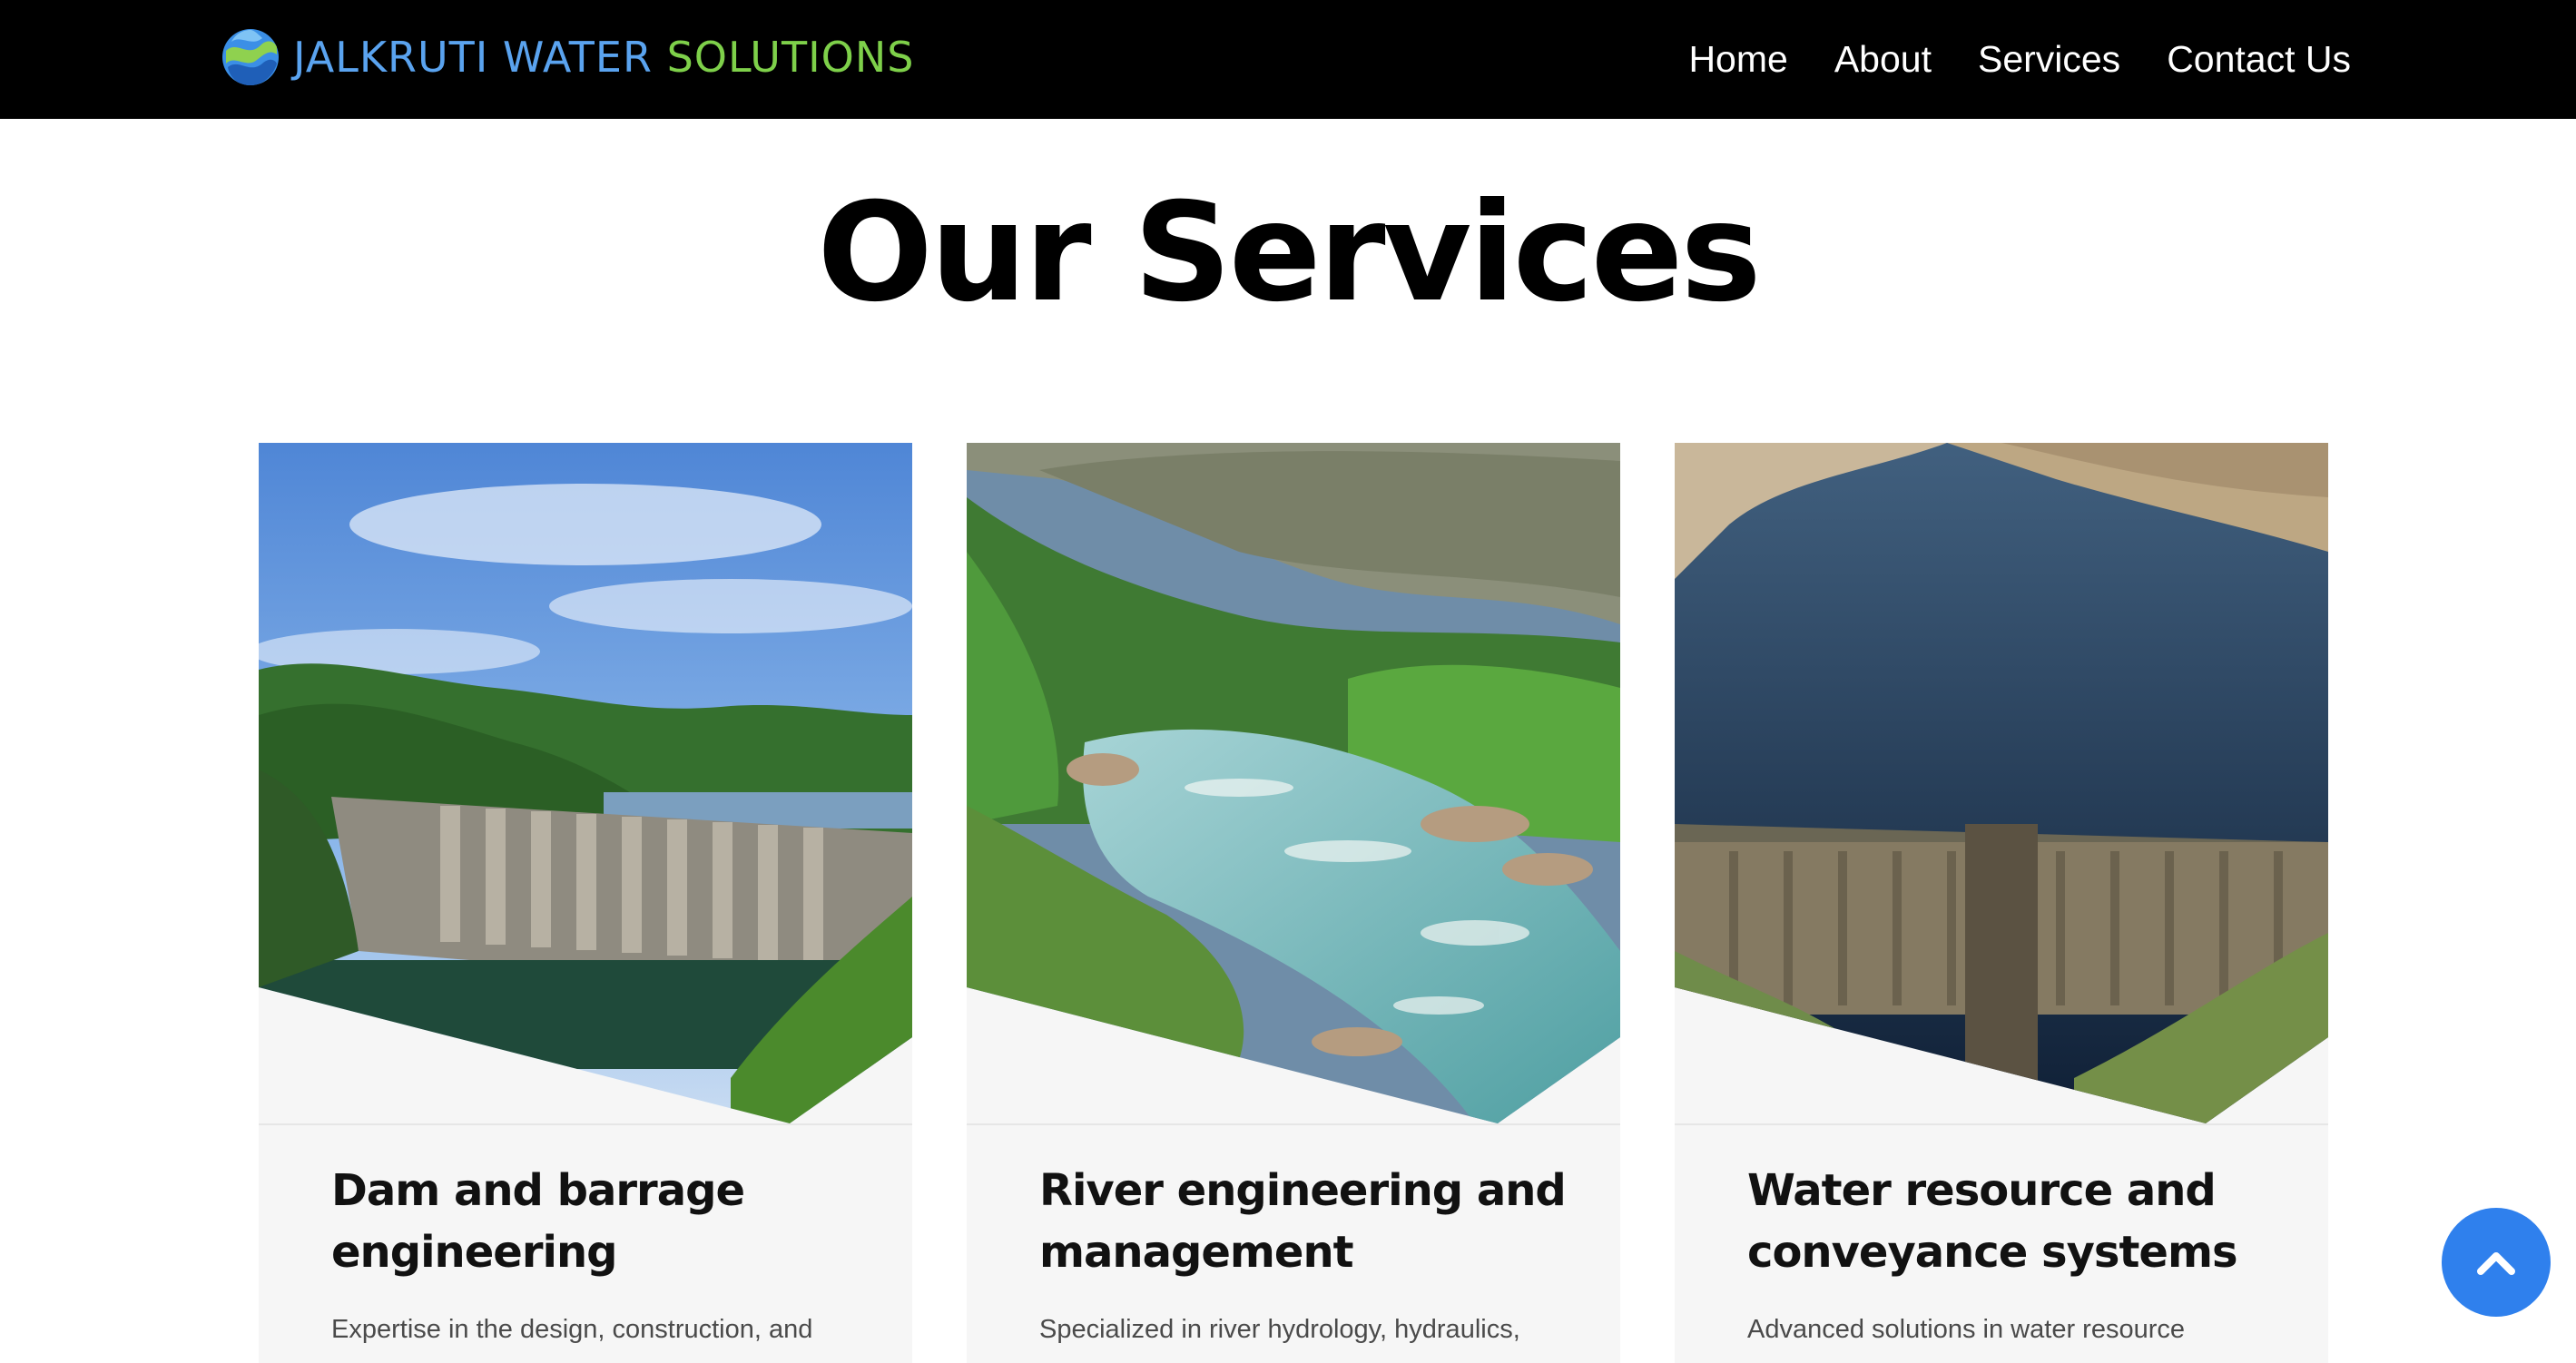 The width and height of the screenshot is (2576, 1363). Describe the element at coordinates (1966, 1329) in the screenshot. I see `card-description: Advanced solutions in water resource` at that location.